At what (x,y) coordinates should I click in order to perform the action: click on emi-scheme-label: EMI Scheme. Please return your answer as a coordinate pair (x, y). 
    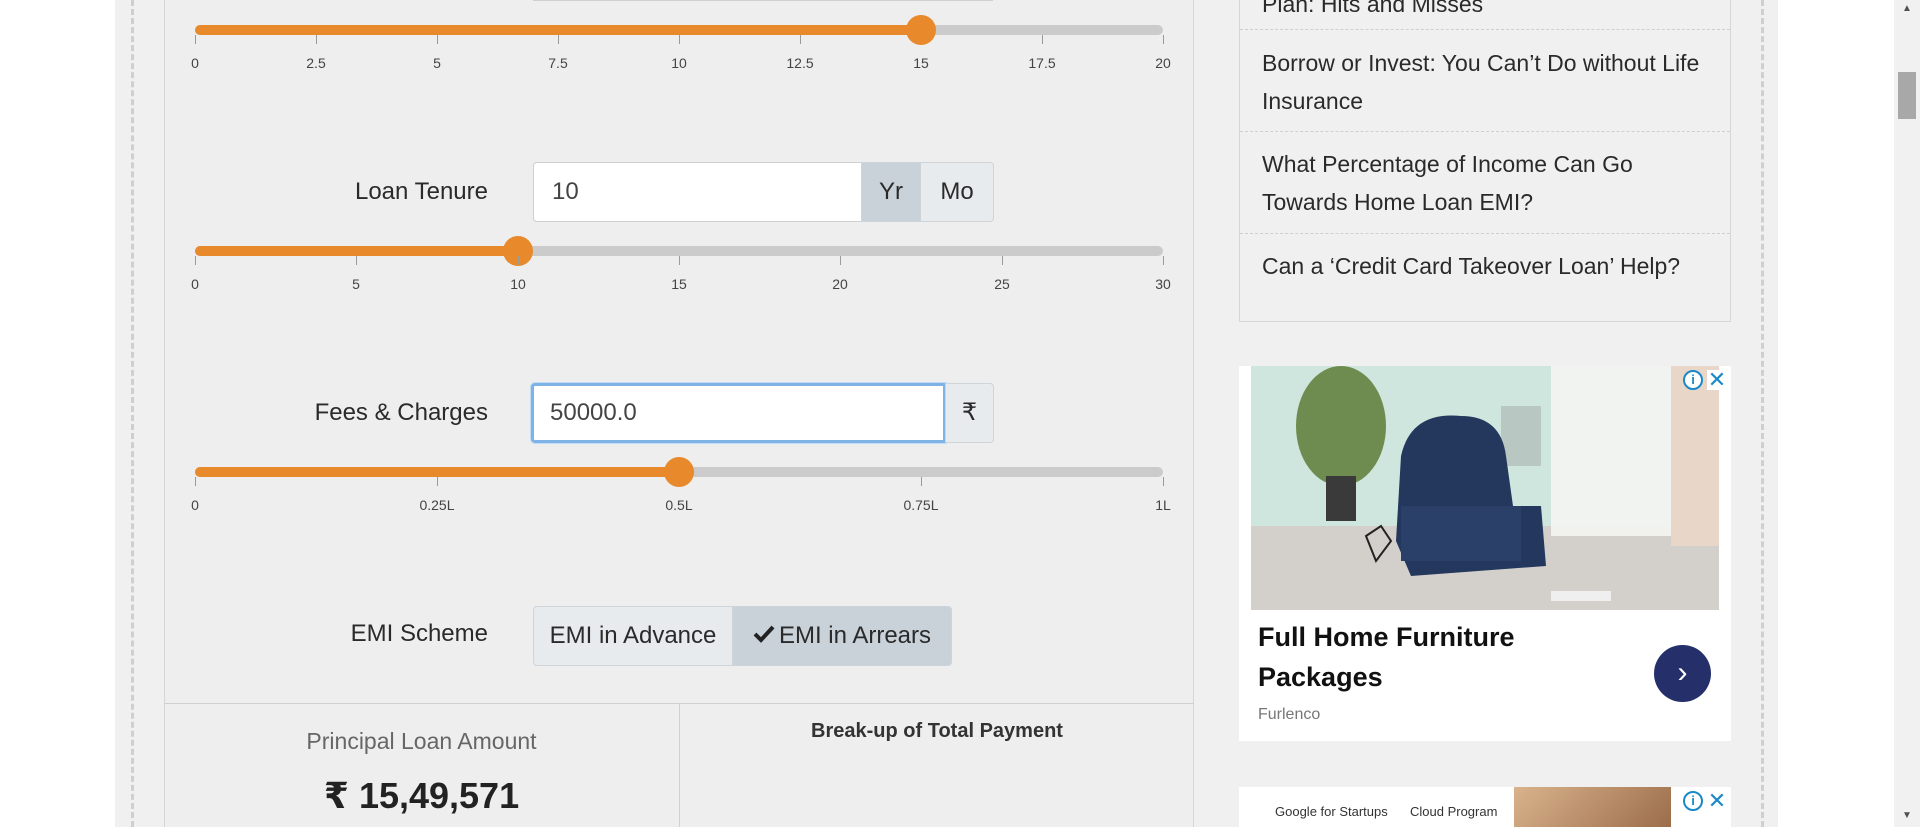
    Looking at the image, I should click on (419, 633).